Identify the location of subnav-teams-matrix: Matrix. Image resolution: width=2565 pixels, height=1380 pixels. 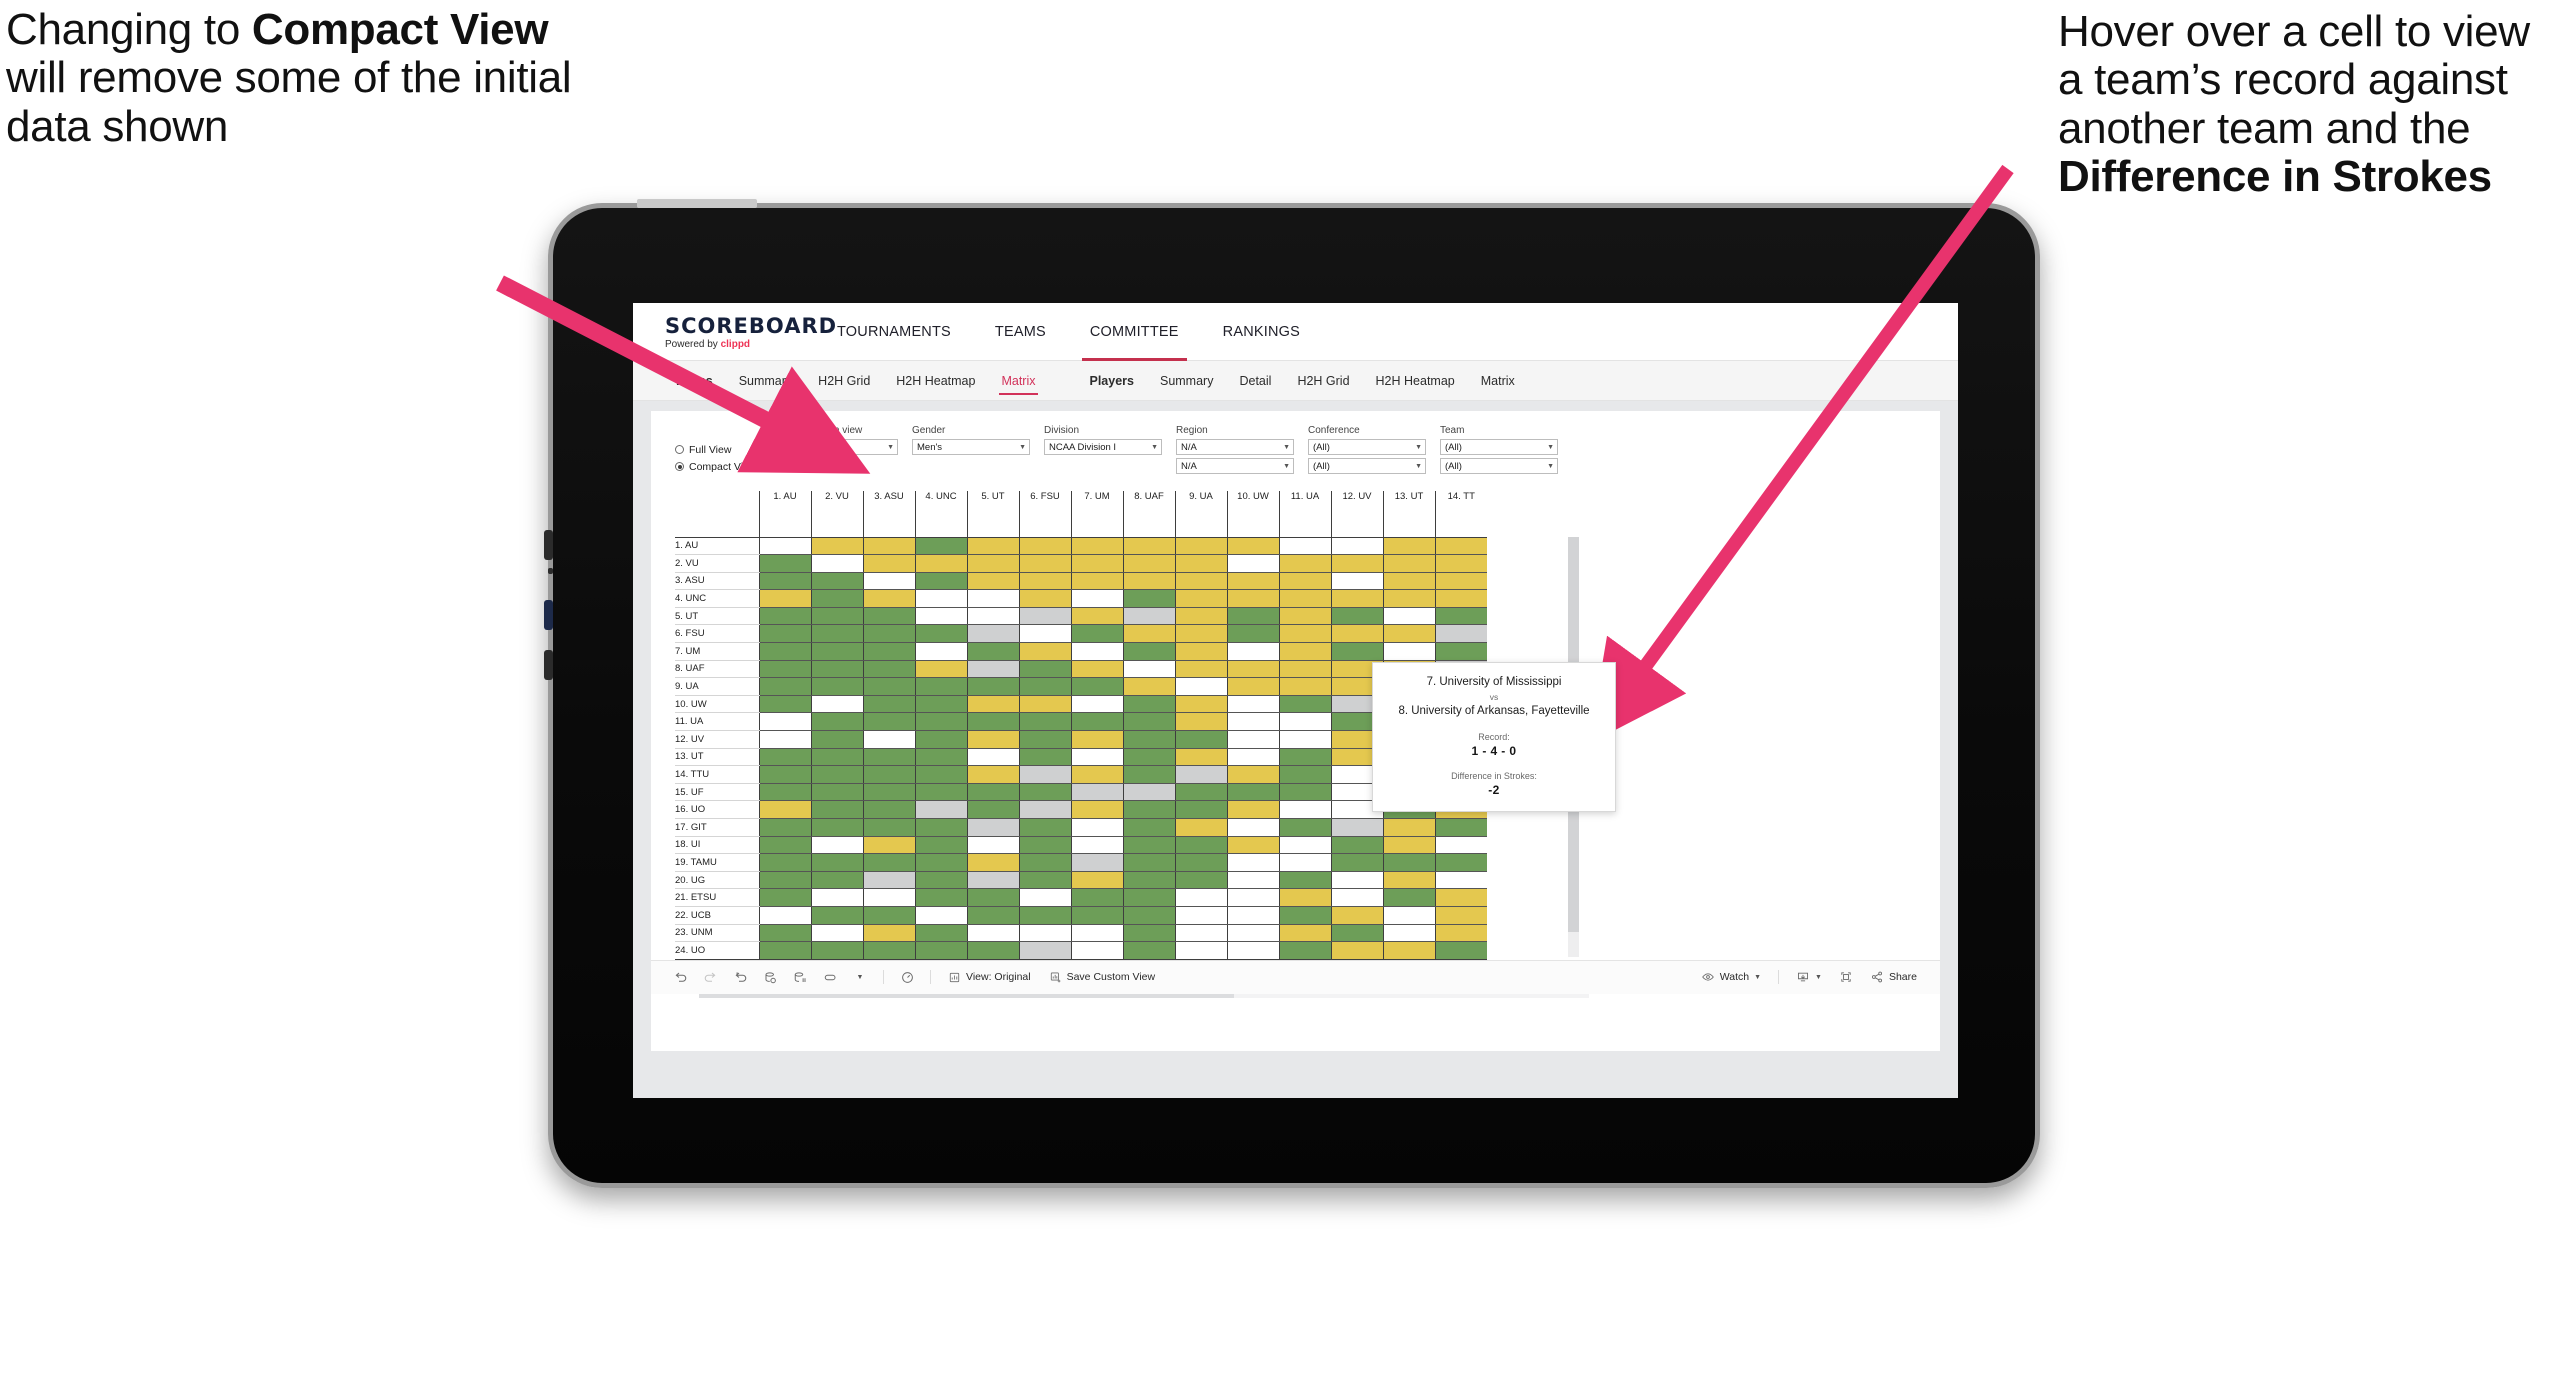
(1018, 381).